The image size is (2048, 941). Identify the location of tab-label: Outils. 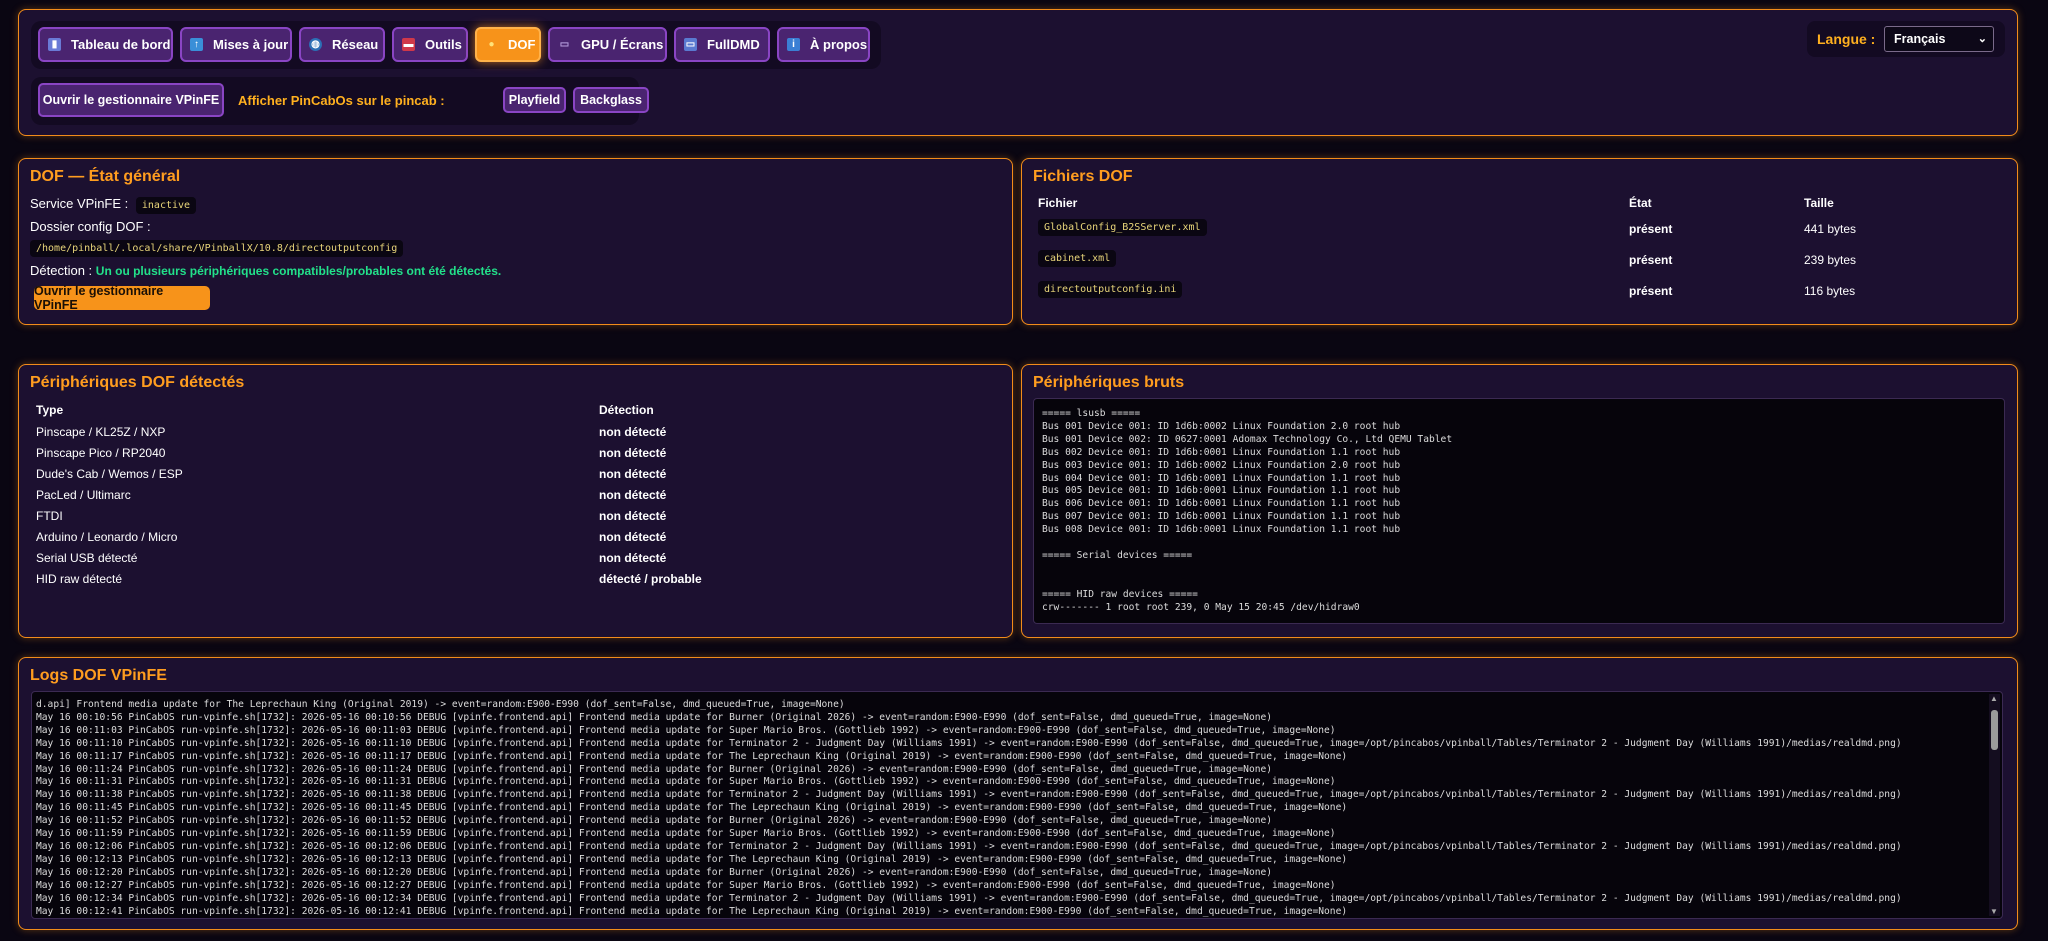
(443, 44).